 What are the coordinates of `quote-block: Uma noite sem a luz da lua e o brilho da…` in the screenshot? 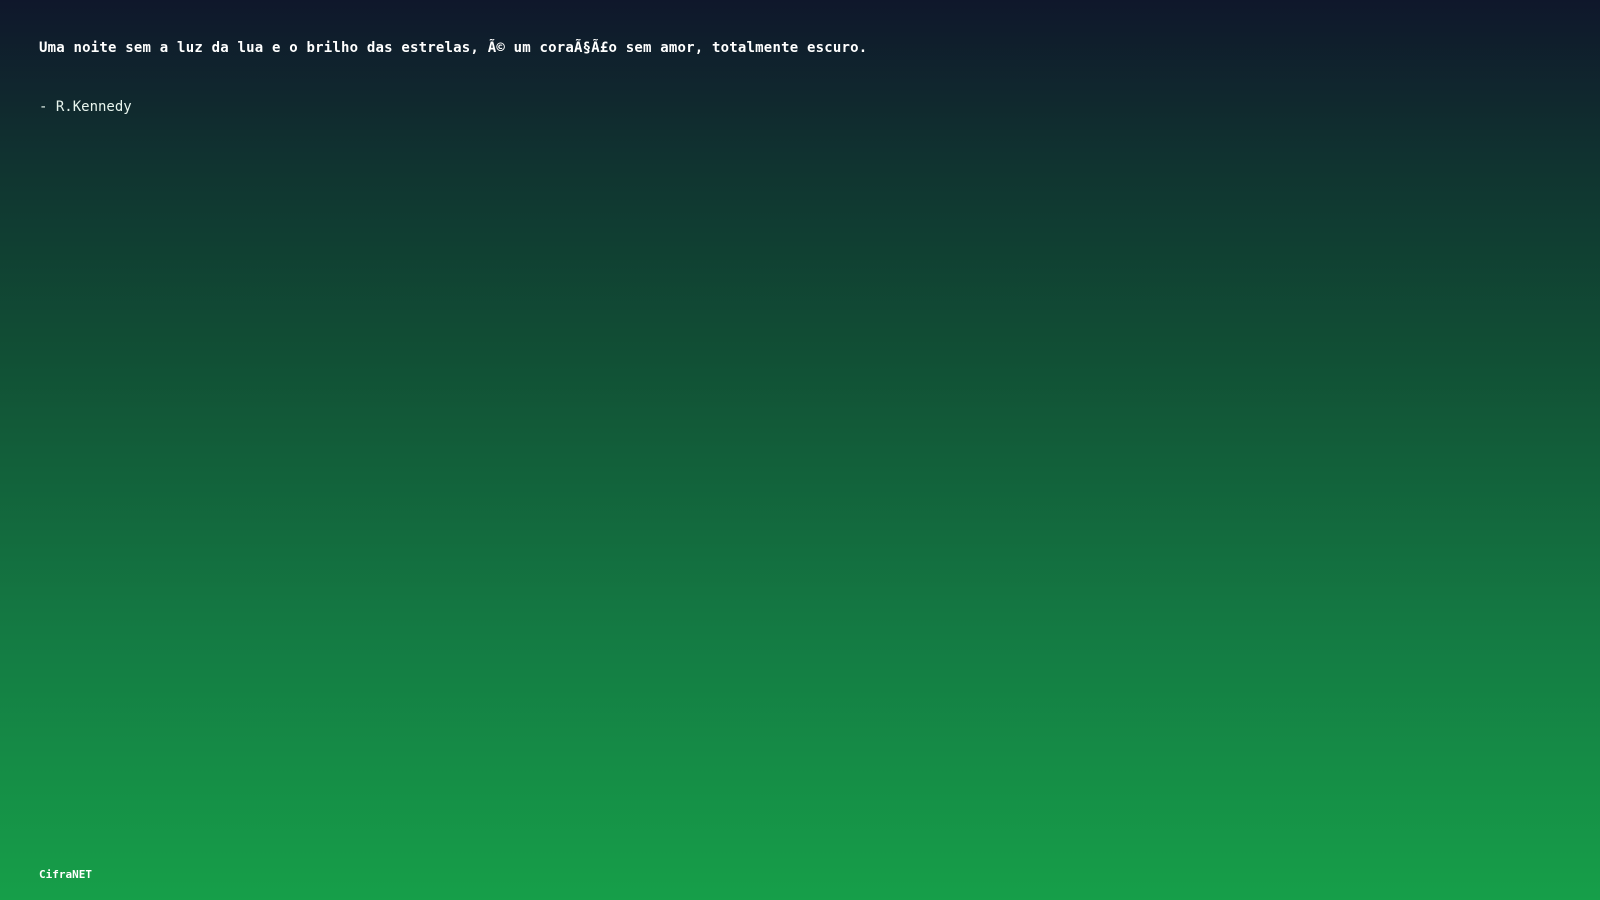 It's located at (789, 77).